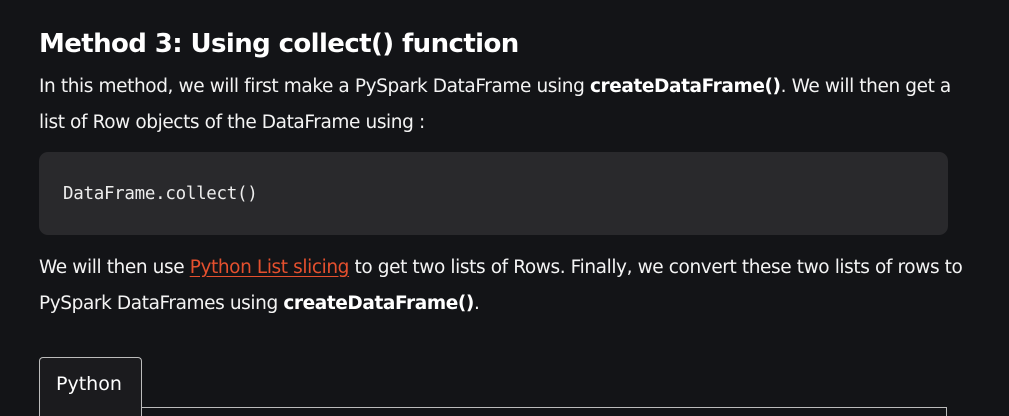 The width and height of the screenshot is (1009, 416). What do you see at coordinates (685, 86) in the screenshot?
I see `create-dataframe-bold: createDataFrame()` at bounding box center [685, 86].